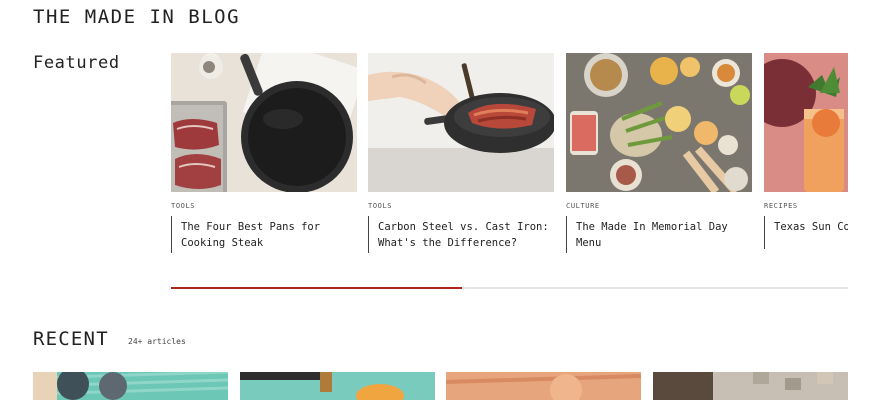  Describe the element at coordinates (664, 235) in the screenshot. I see `featured-card-title-link: The Made In Memorial Day Menu` at that location.